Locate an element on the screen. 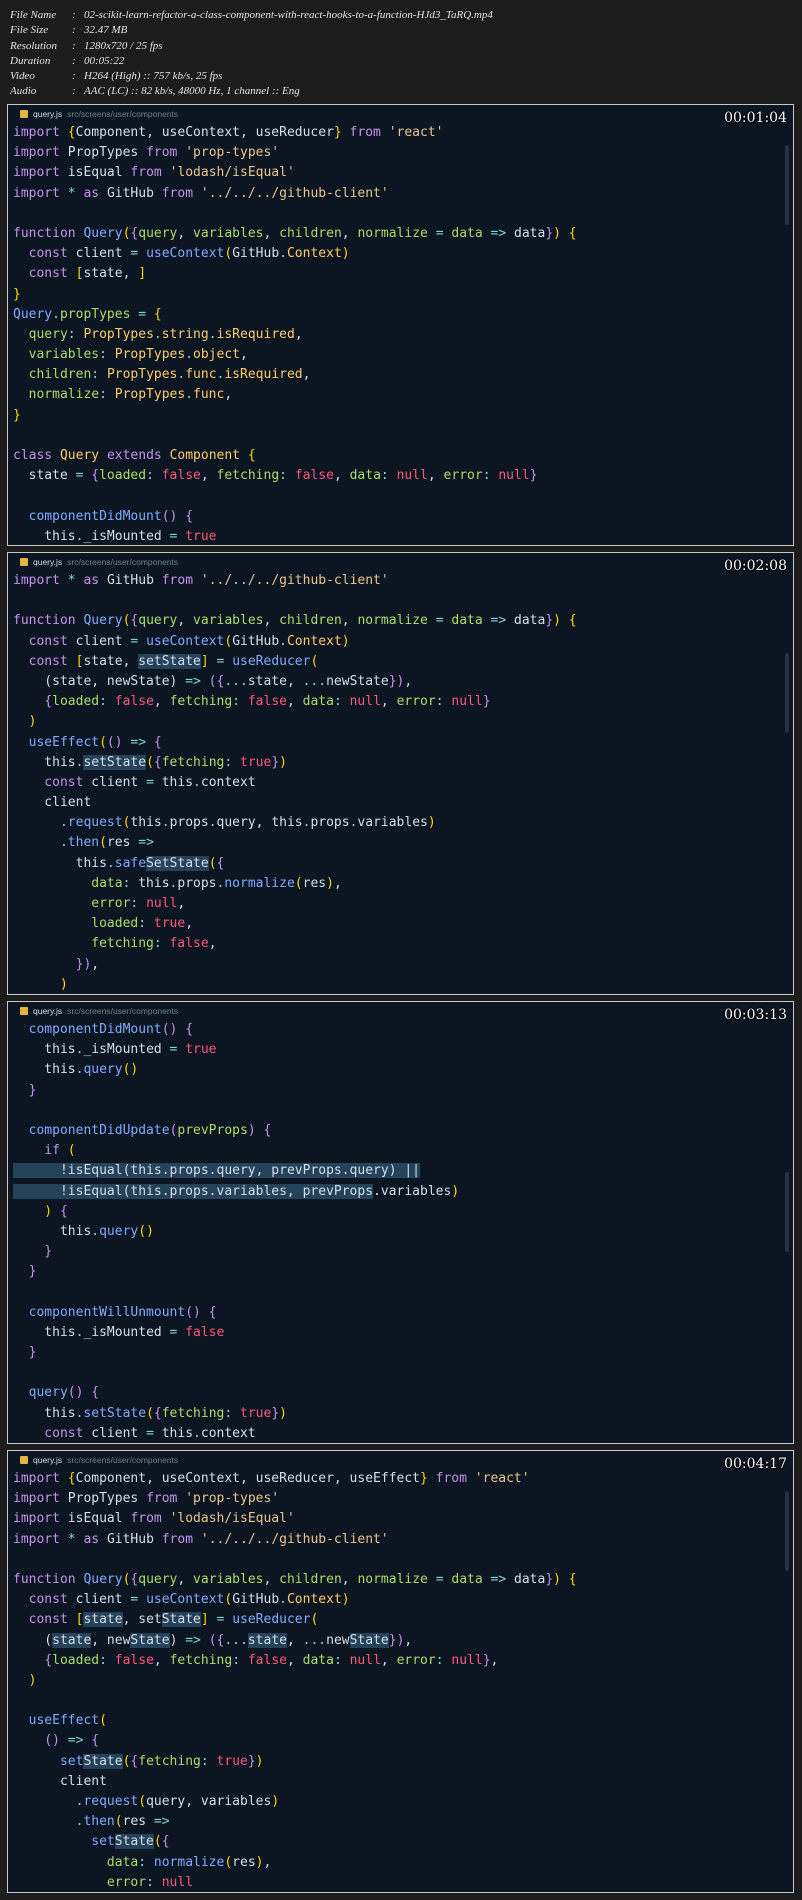  code-token: () is located at coordinates (146, 1231).